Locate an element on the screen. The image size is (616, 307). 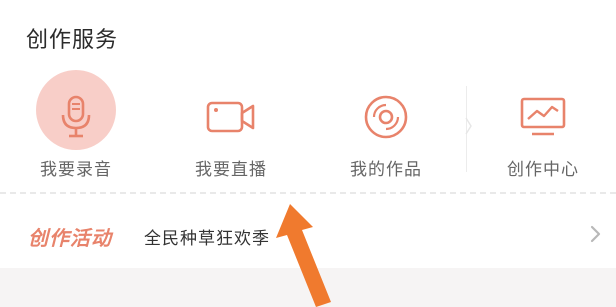
microphone-icon is located at coordinates (76, 116).